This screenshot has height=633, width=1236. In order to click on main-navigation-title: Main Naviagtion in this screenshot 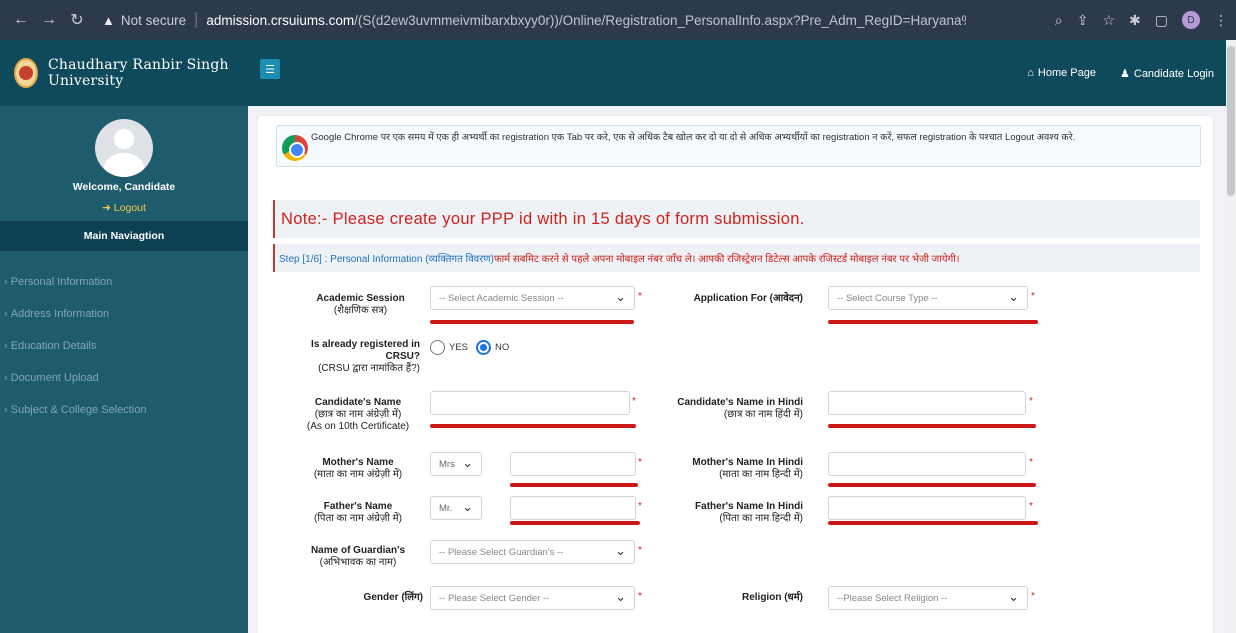, I will do `click(124, 236)`.